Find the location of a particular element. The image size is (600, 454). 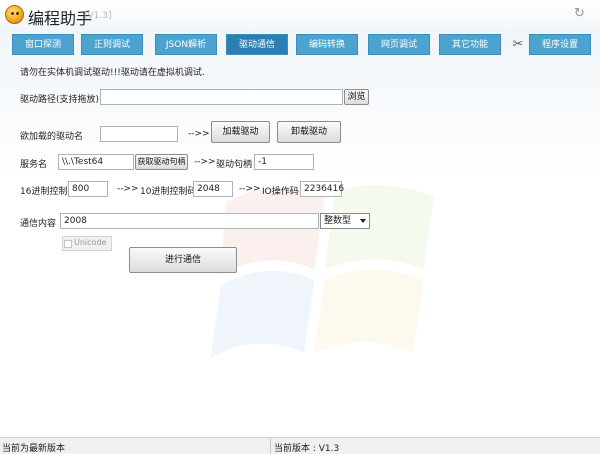

dec-control-code-label: 10进制控制码 is located at coordinates (168, 192).